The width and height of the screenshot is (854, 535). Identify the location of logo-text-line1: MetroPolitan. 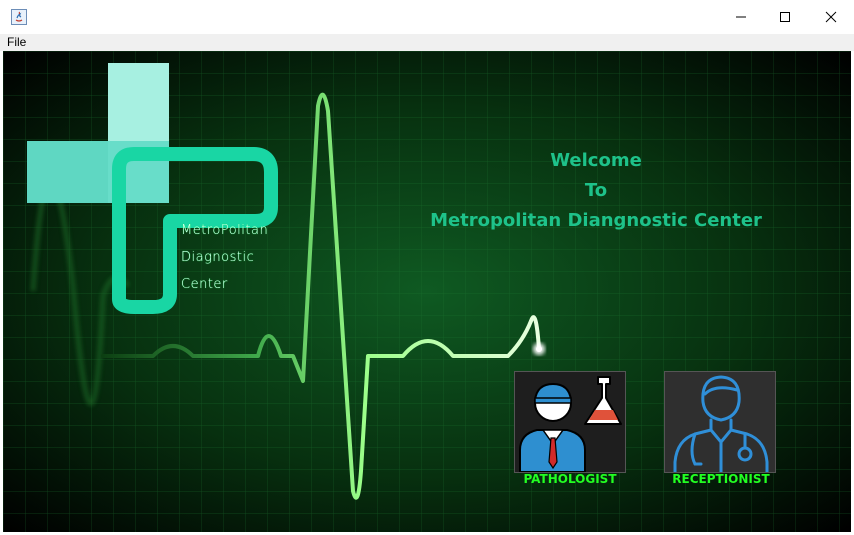
(225, 230).